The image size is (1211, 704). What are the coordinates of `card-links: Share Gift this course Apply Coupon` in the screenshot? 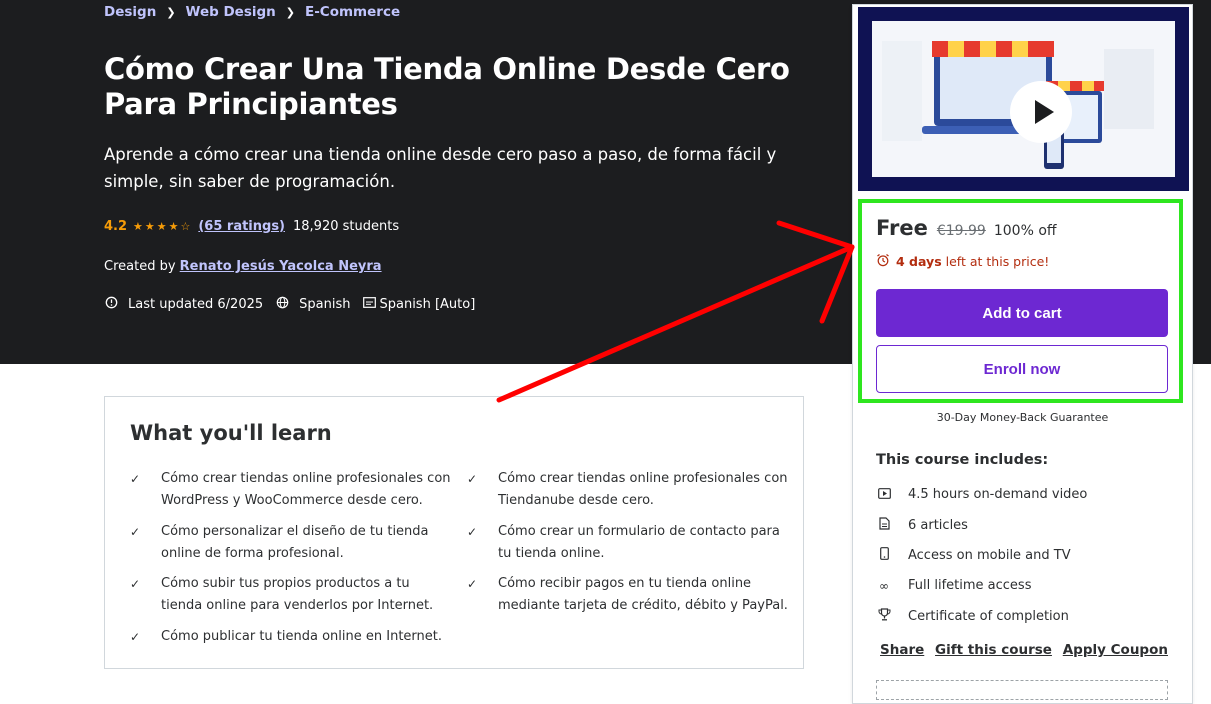 It's located at (1022, 650).